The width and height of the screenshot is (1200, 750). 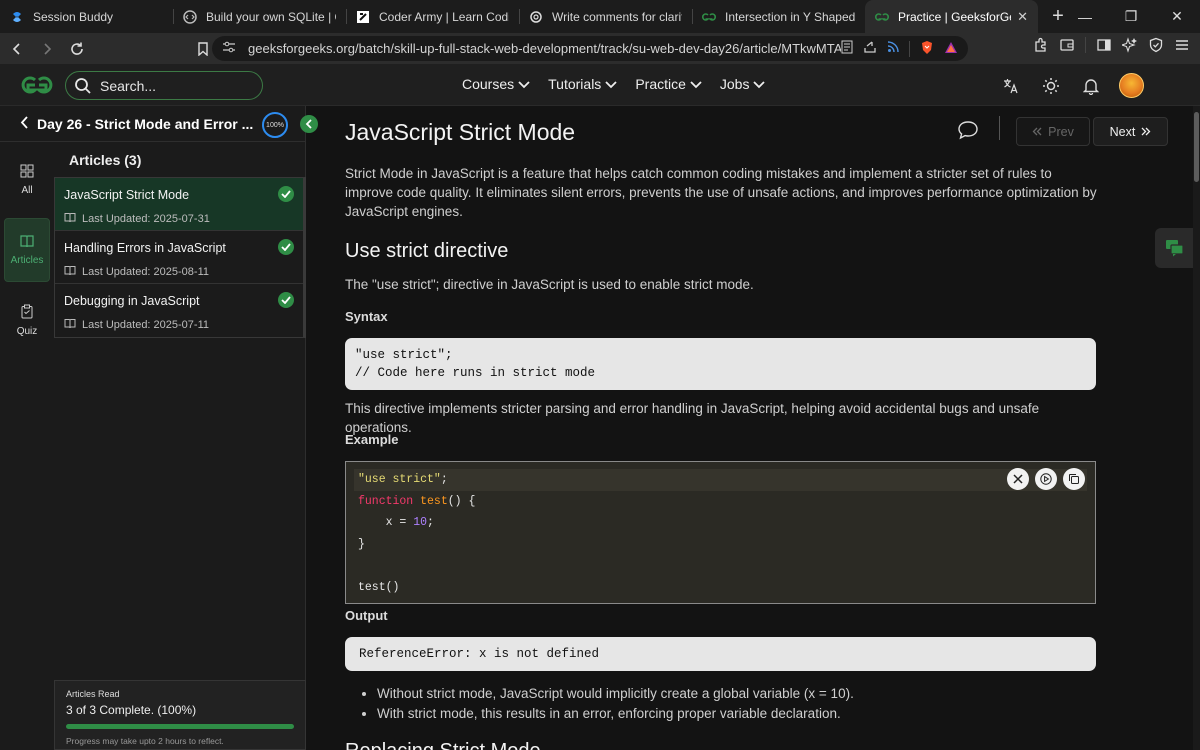 I want to click on share-icon, so click(x=870, y=48).